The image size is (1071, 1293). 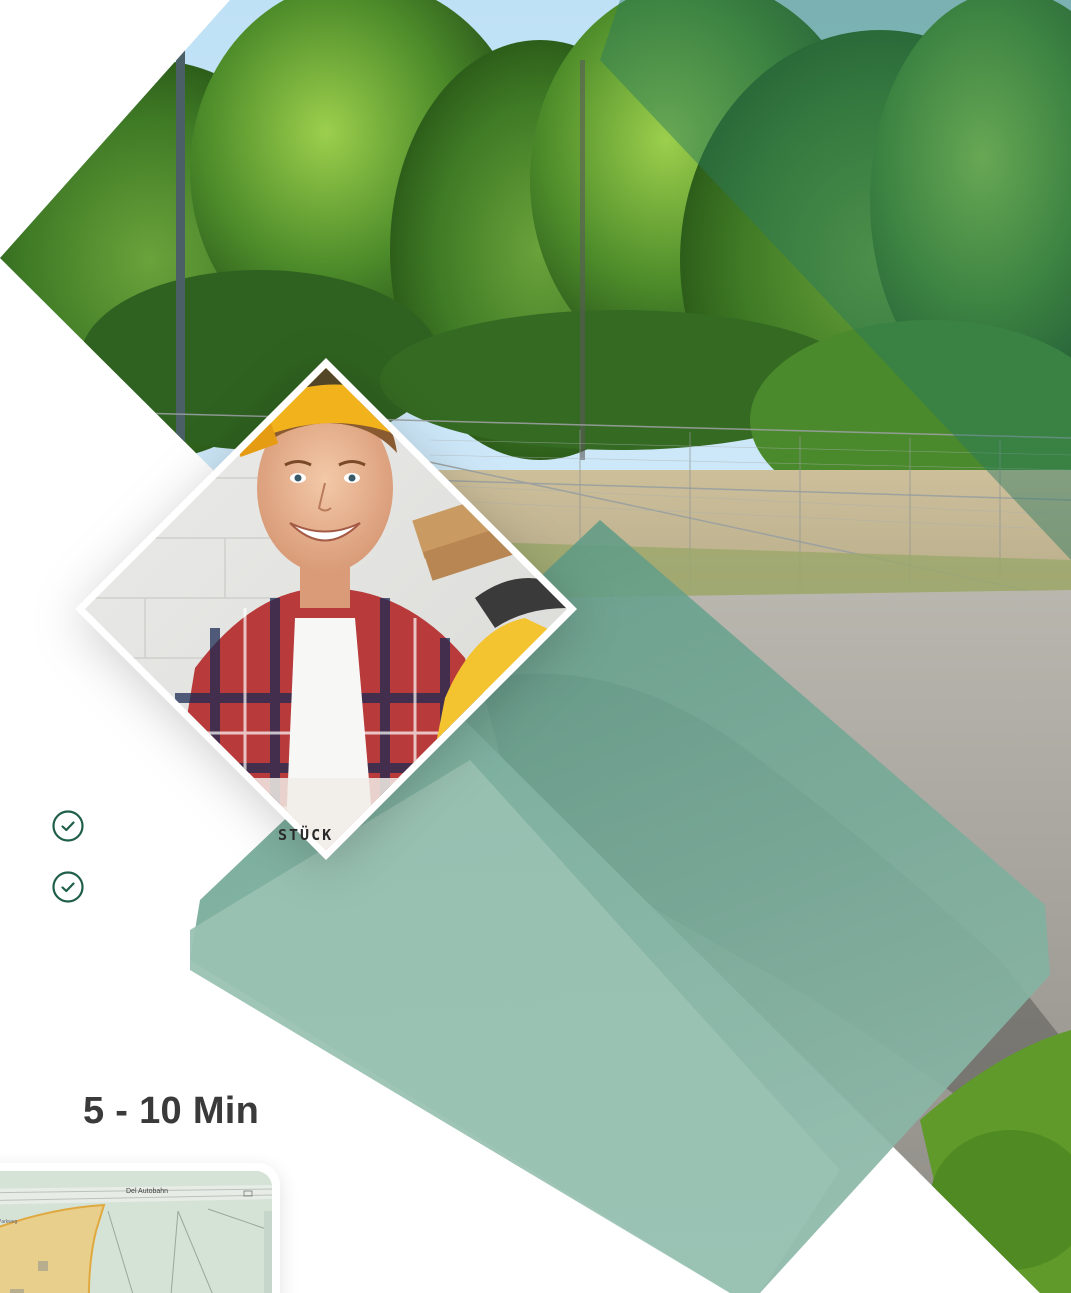 I want to click on map-road-label: Del Autobahn, so click(x=147, y=1191).